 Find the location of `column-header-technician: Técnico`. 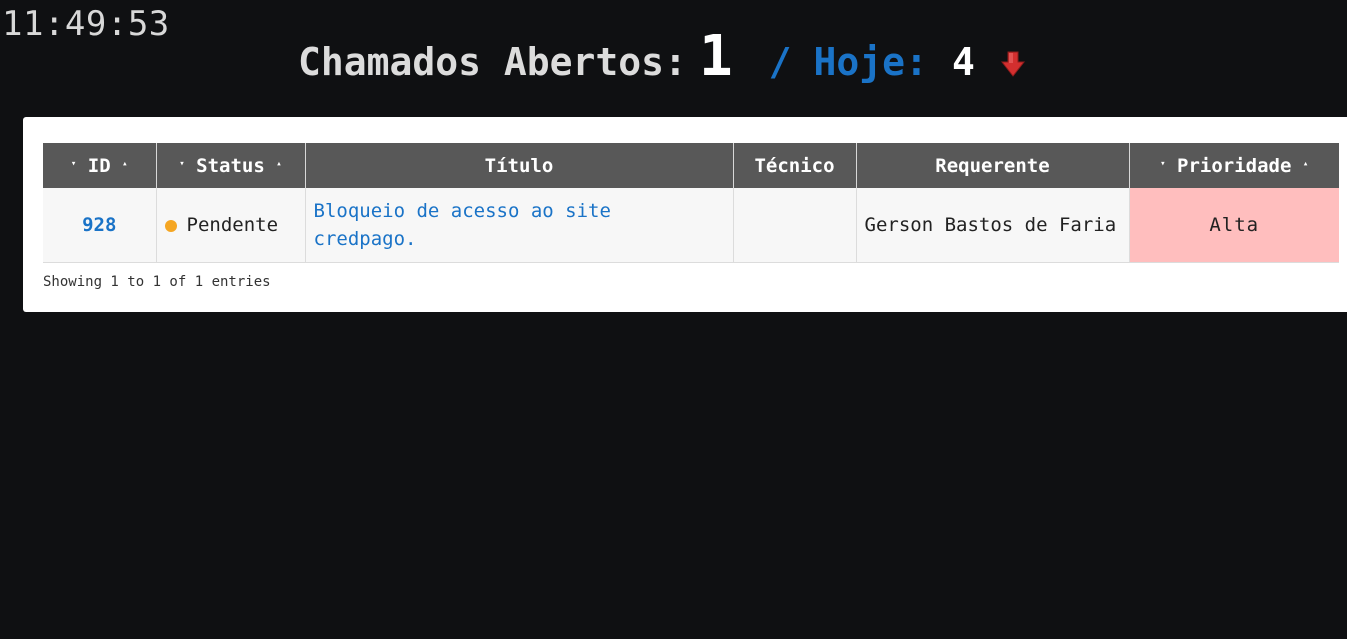

column-header-technician: Técnico is located at coordinates (795, 165).